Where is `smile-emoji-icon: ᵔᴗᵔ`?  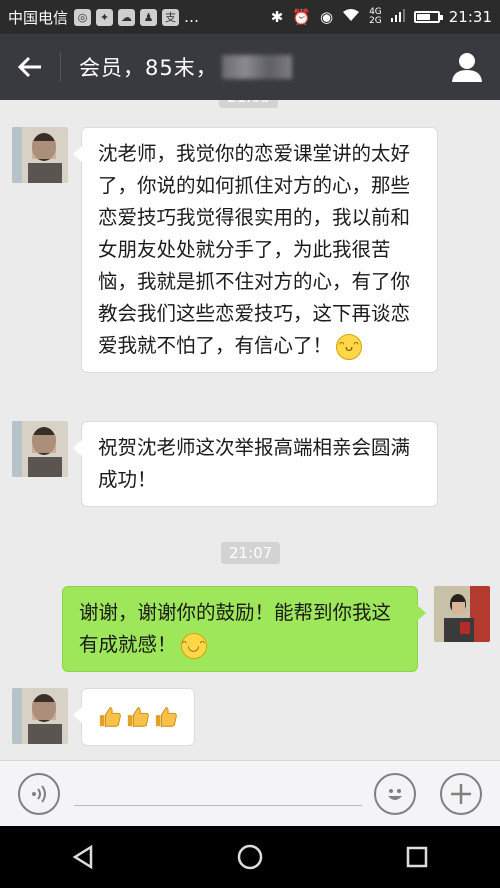 smile-emoji-icon: ᵔᴗᵔ is located at coordinates (349, 346).